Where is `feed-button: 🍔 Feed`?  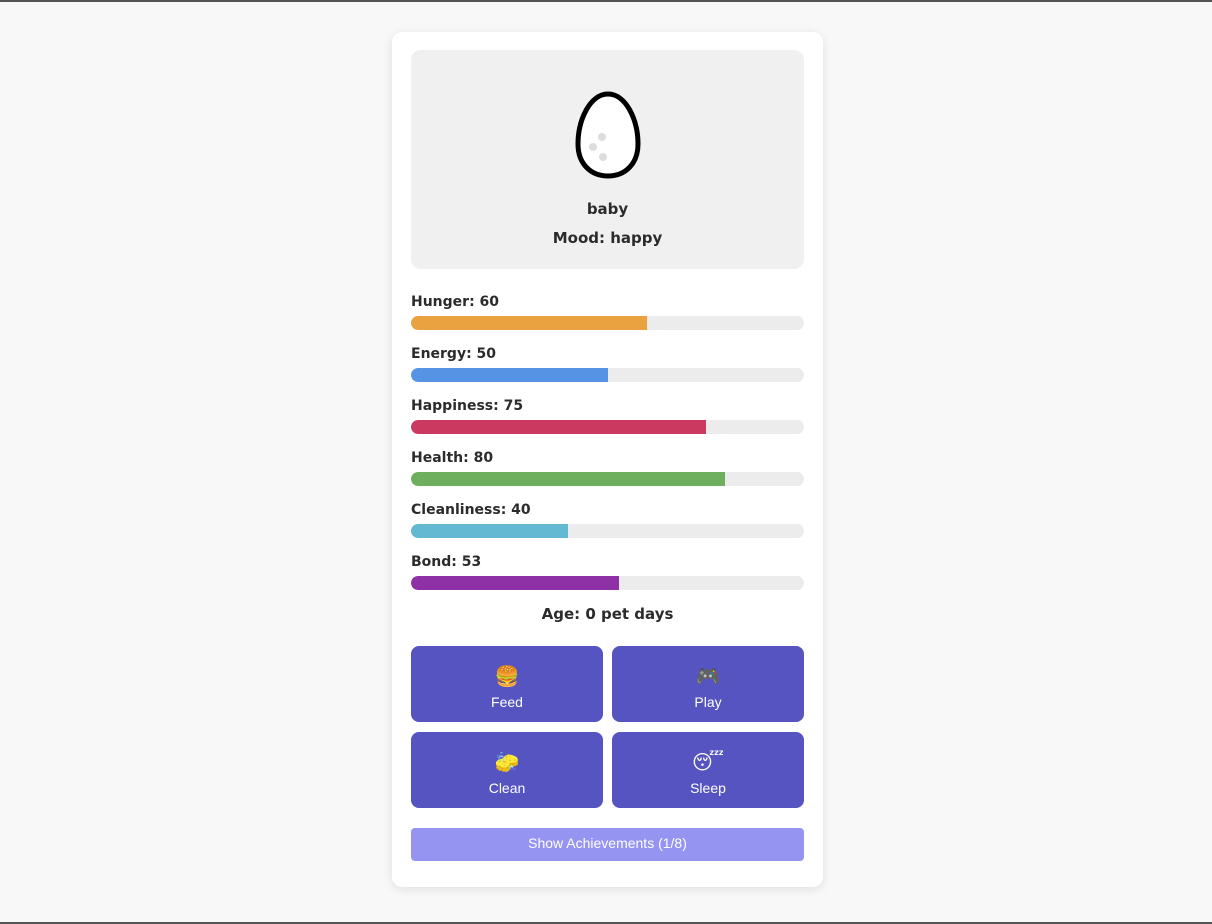 feed-button: 🍔 Feed is located at coordinates (507, 684).